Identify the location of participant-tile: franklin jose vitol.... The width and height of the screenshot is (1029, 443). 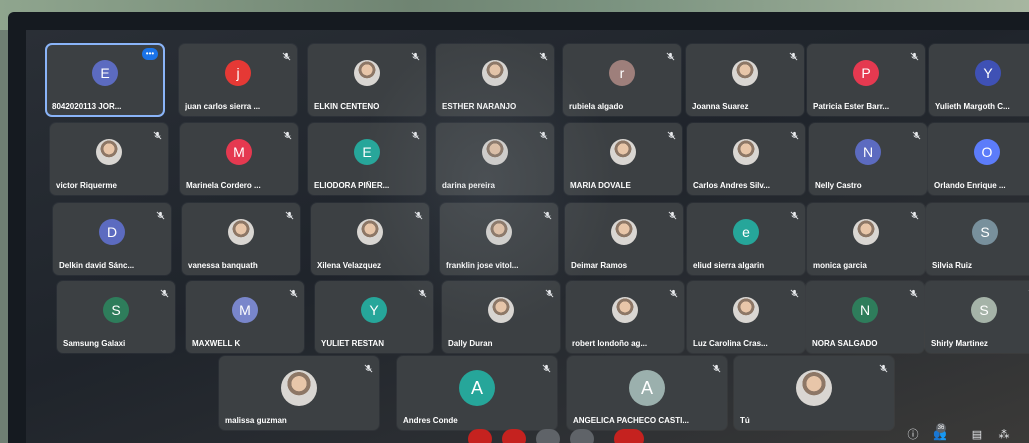
(499, 239).